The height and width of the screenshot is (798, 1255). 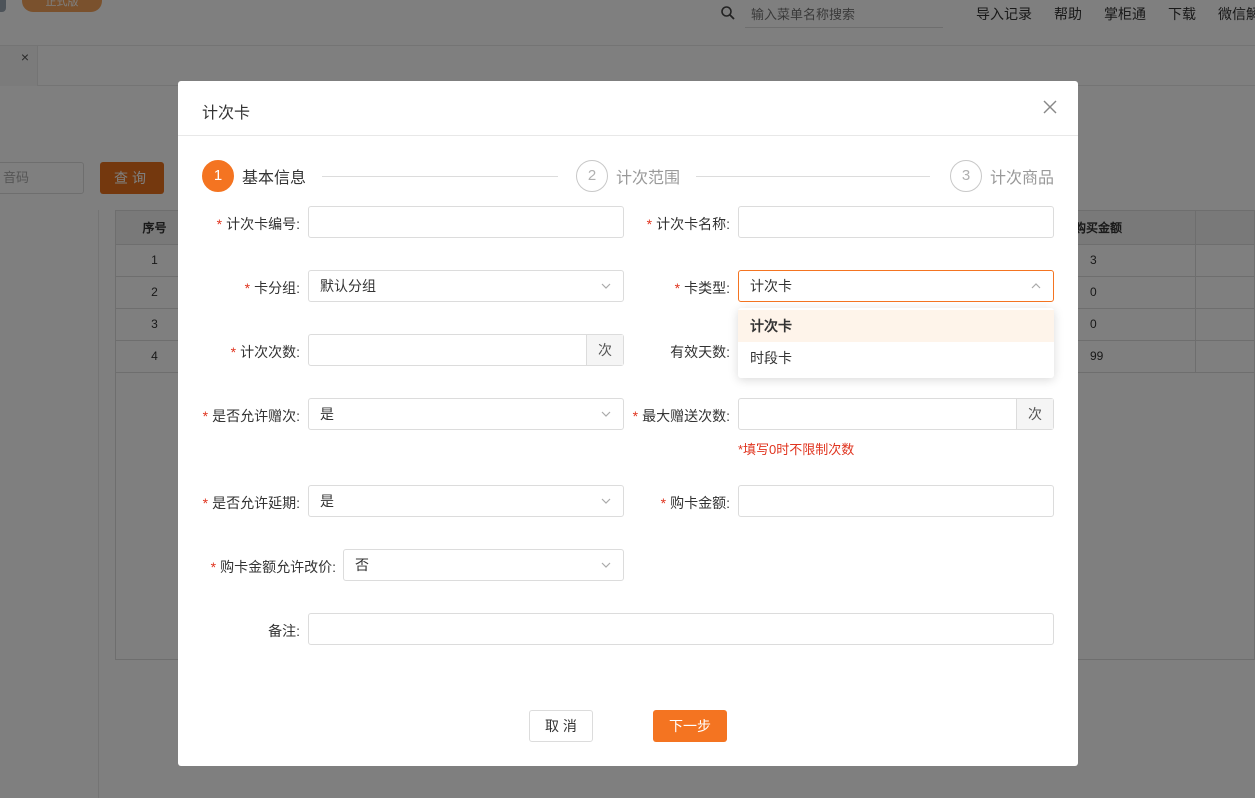 What do you see at coordinates (796, 449) in the screenshot?
I see `max-gift-hint: *填写0时不限制次数` at bounding box center [796, 449].